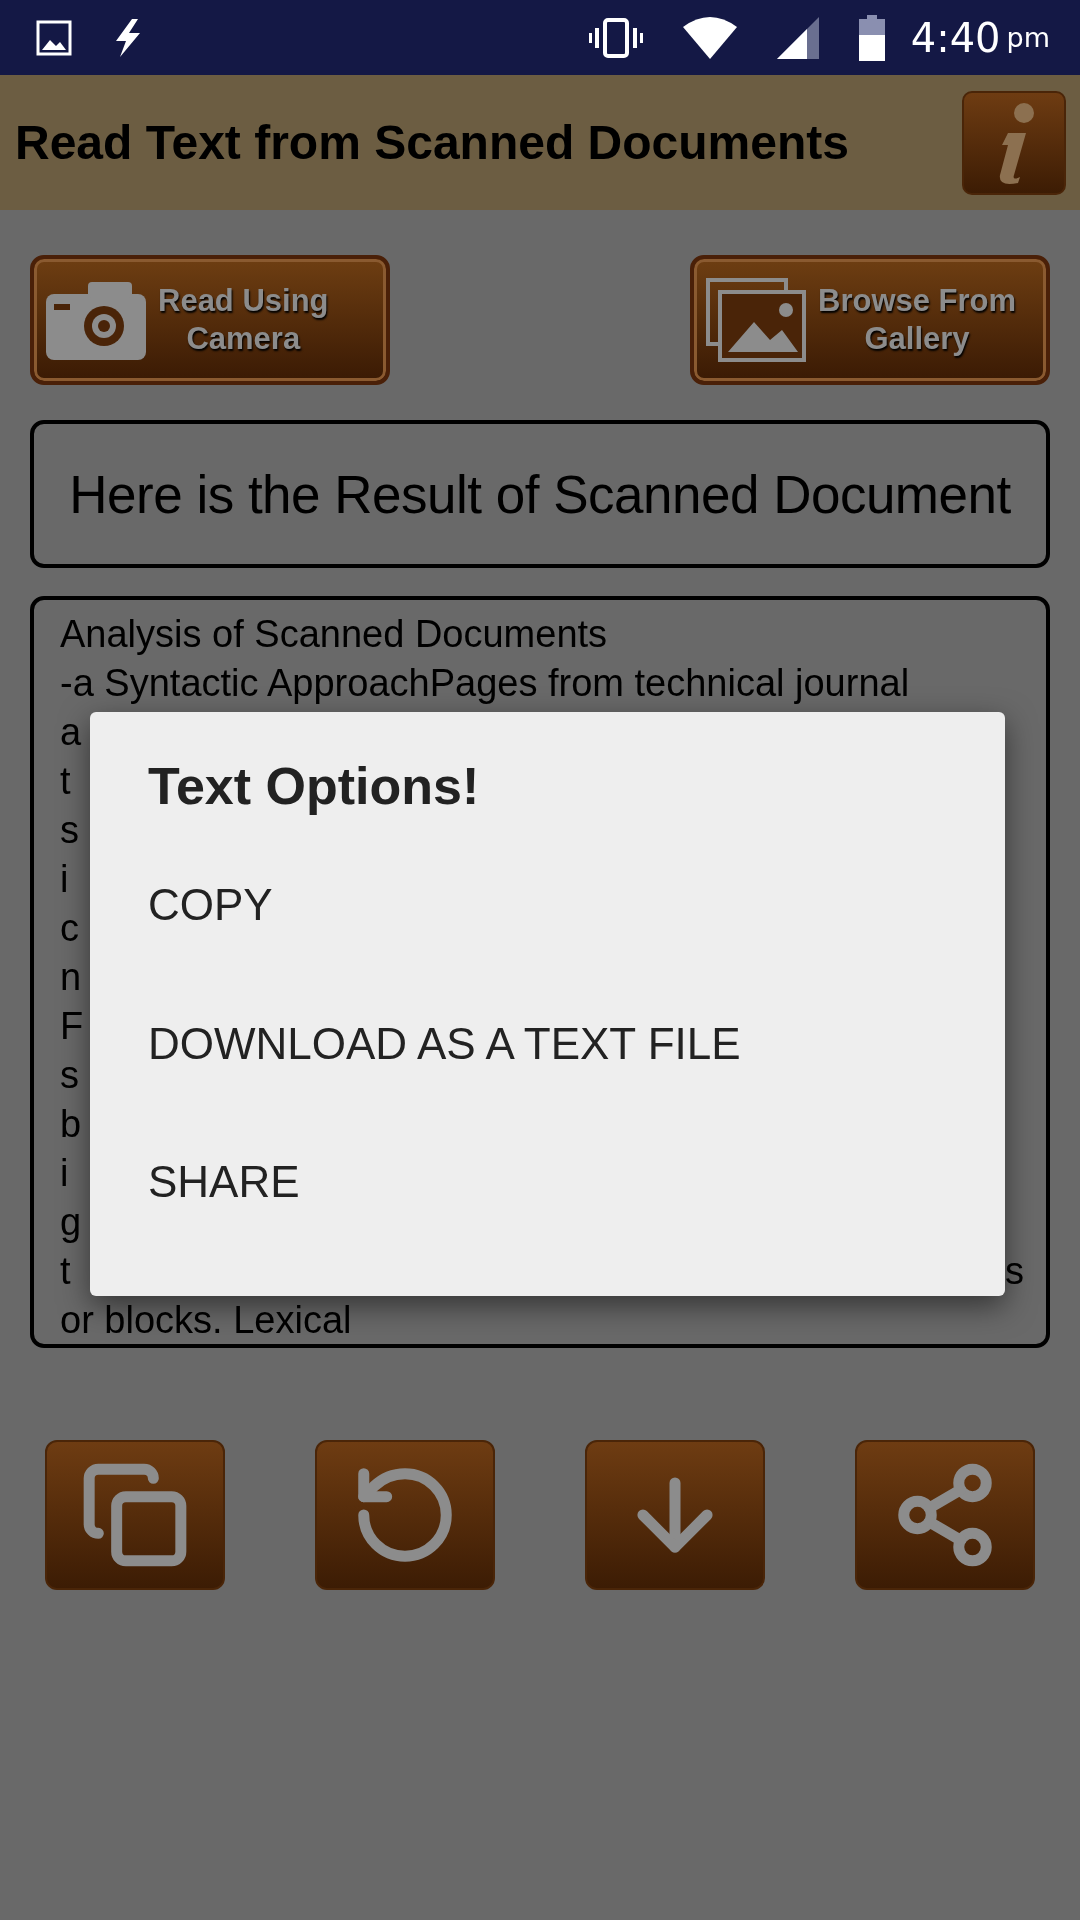 This screenshot has height=1920, width=1080. What do you see at coordinates (870, 320) in the screenshot?
I see `gallery-button: Browse From Gallery` at bounding box center [870, 320].